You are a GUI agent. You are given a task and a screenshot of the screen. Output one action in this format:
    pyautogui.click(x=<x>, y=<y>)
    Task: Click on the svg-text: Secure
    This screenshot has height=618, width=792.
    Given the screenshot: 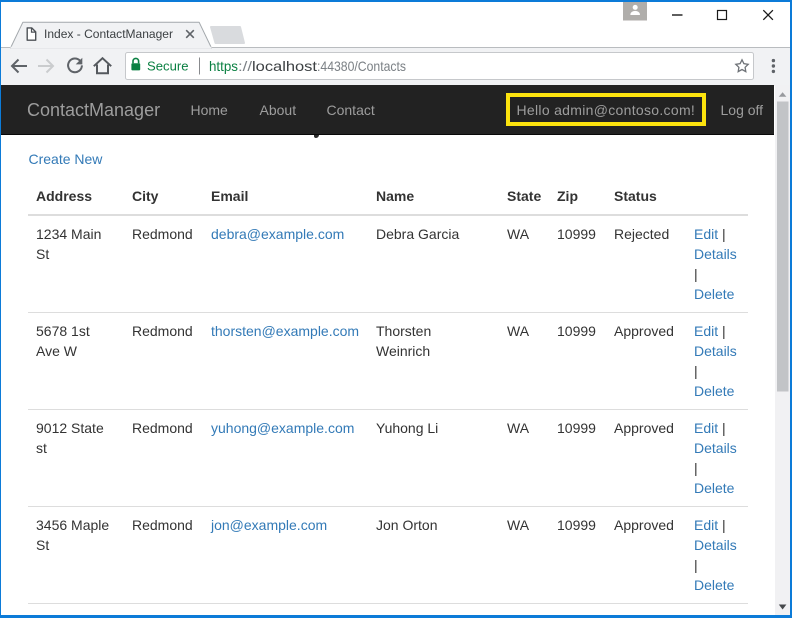 What is the action you would take?
    pyautogui.click(x=168, y=66)
    